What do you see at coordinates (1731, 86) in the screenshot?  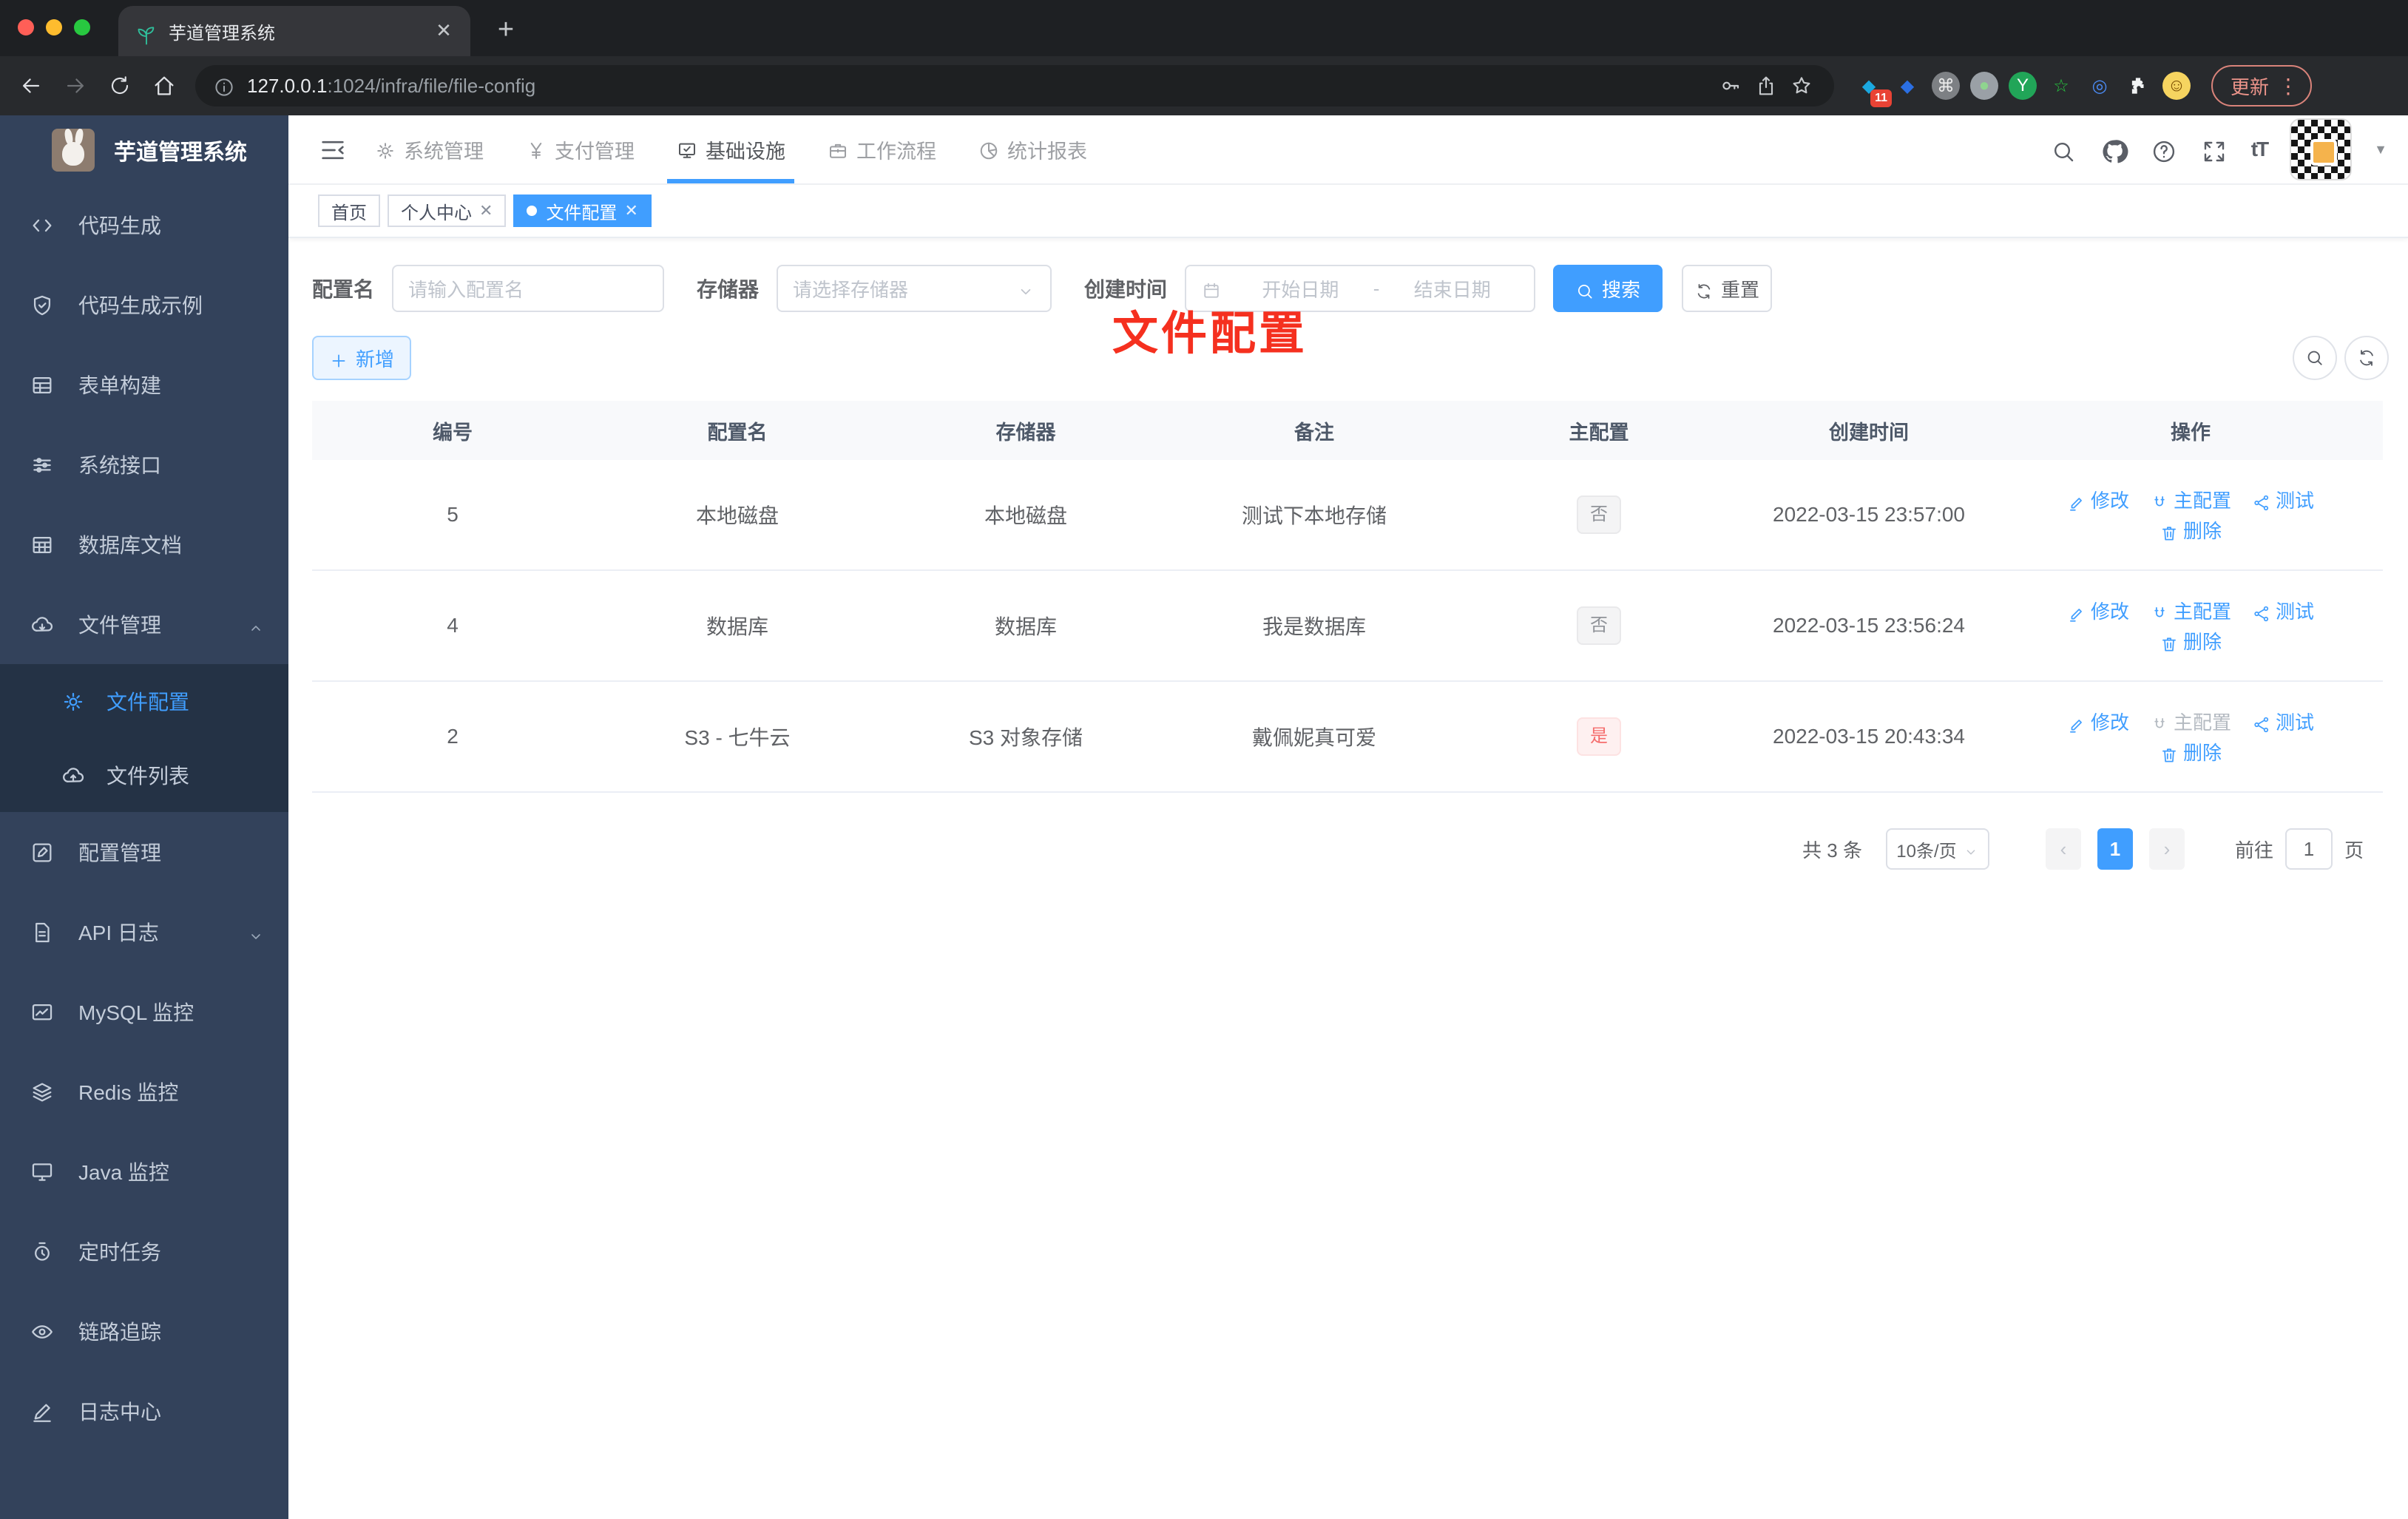 I see `password-key-icon` at bounding box center [1731, 86].